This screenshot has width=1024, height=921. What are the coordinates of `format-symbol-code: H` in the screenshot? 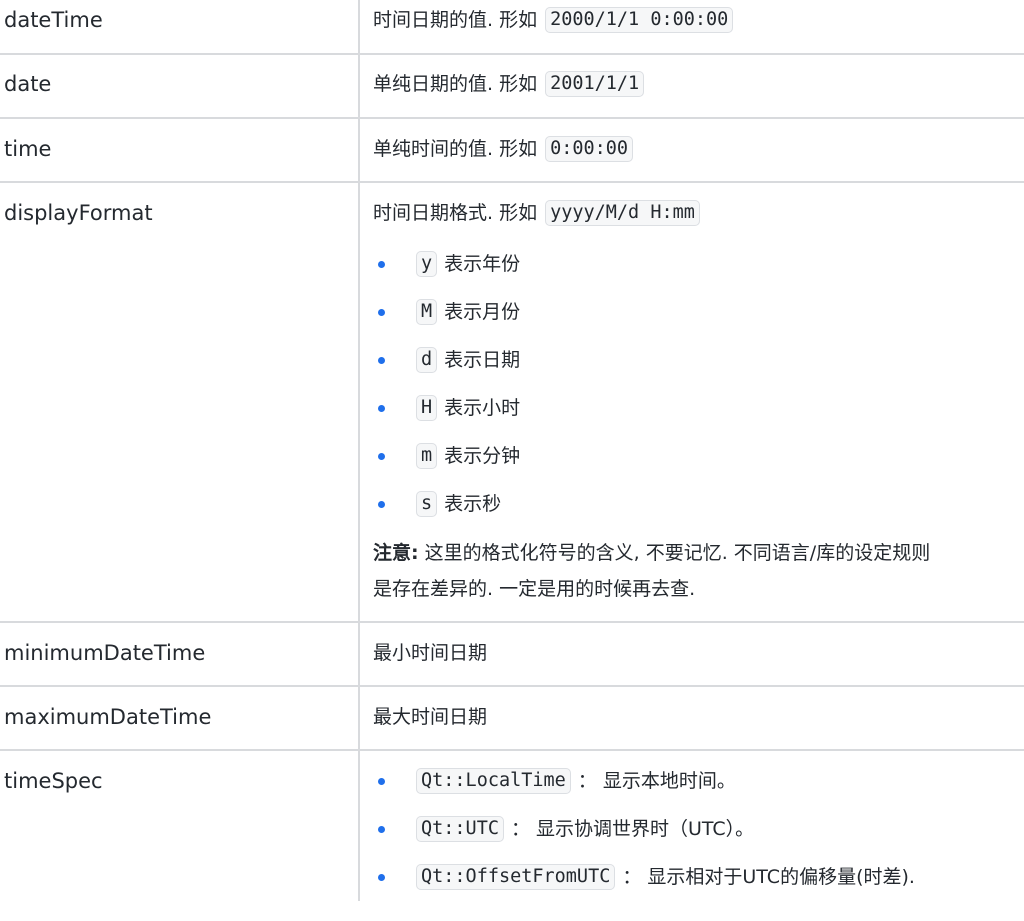 It's located at (427, 408).